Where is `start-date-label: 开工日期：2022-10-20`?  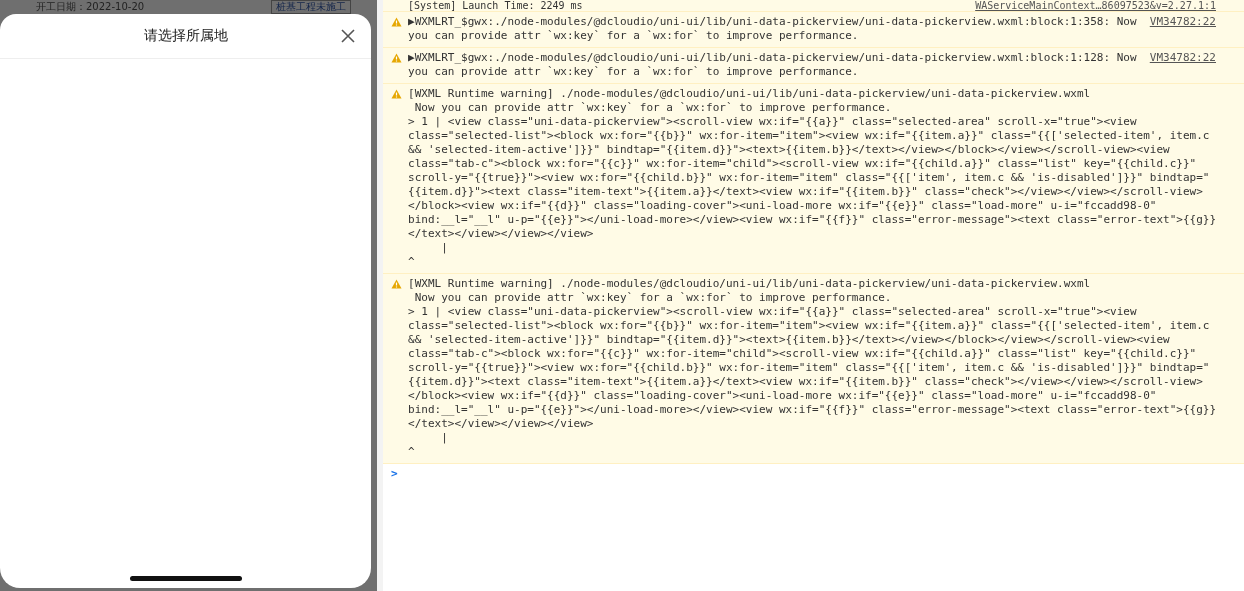 start-date-label: 开工日期：2022-10-20 is located at coordinates (90, 7).